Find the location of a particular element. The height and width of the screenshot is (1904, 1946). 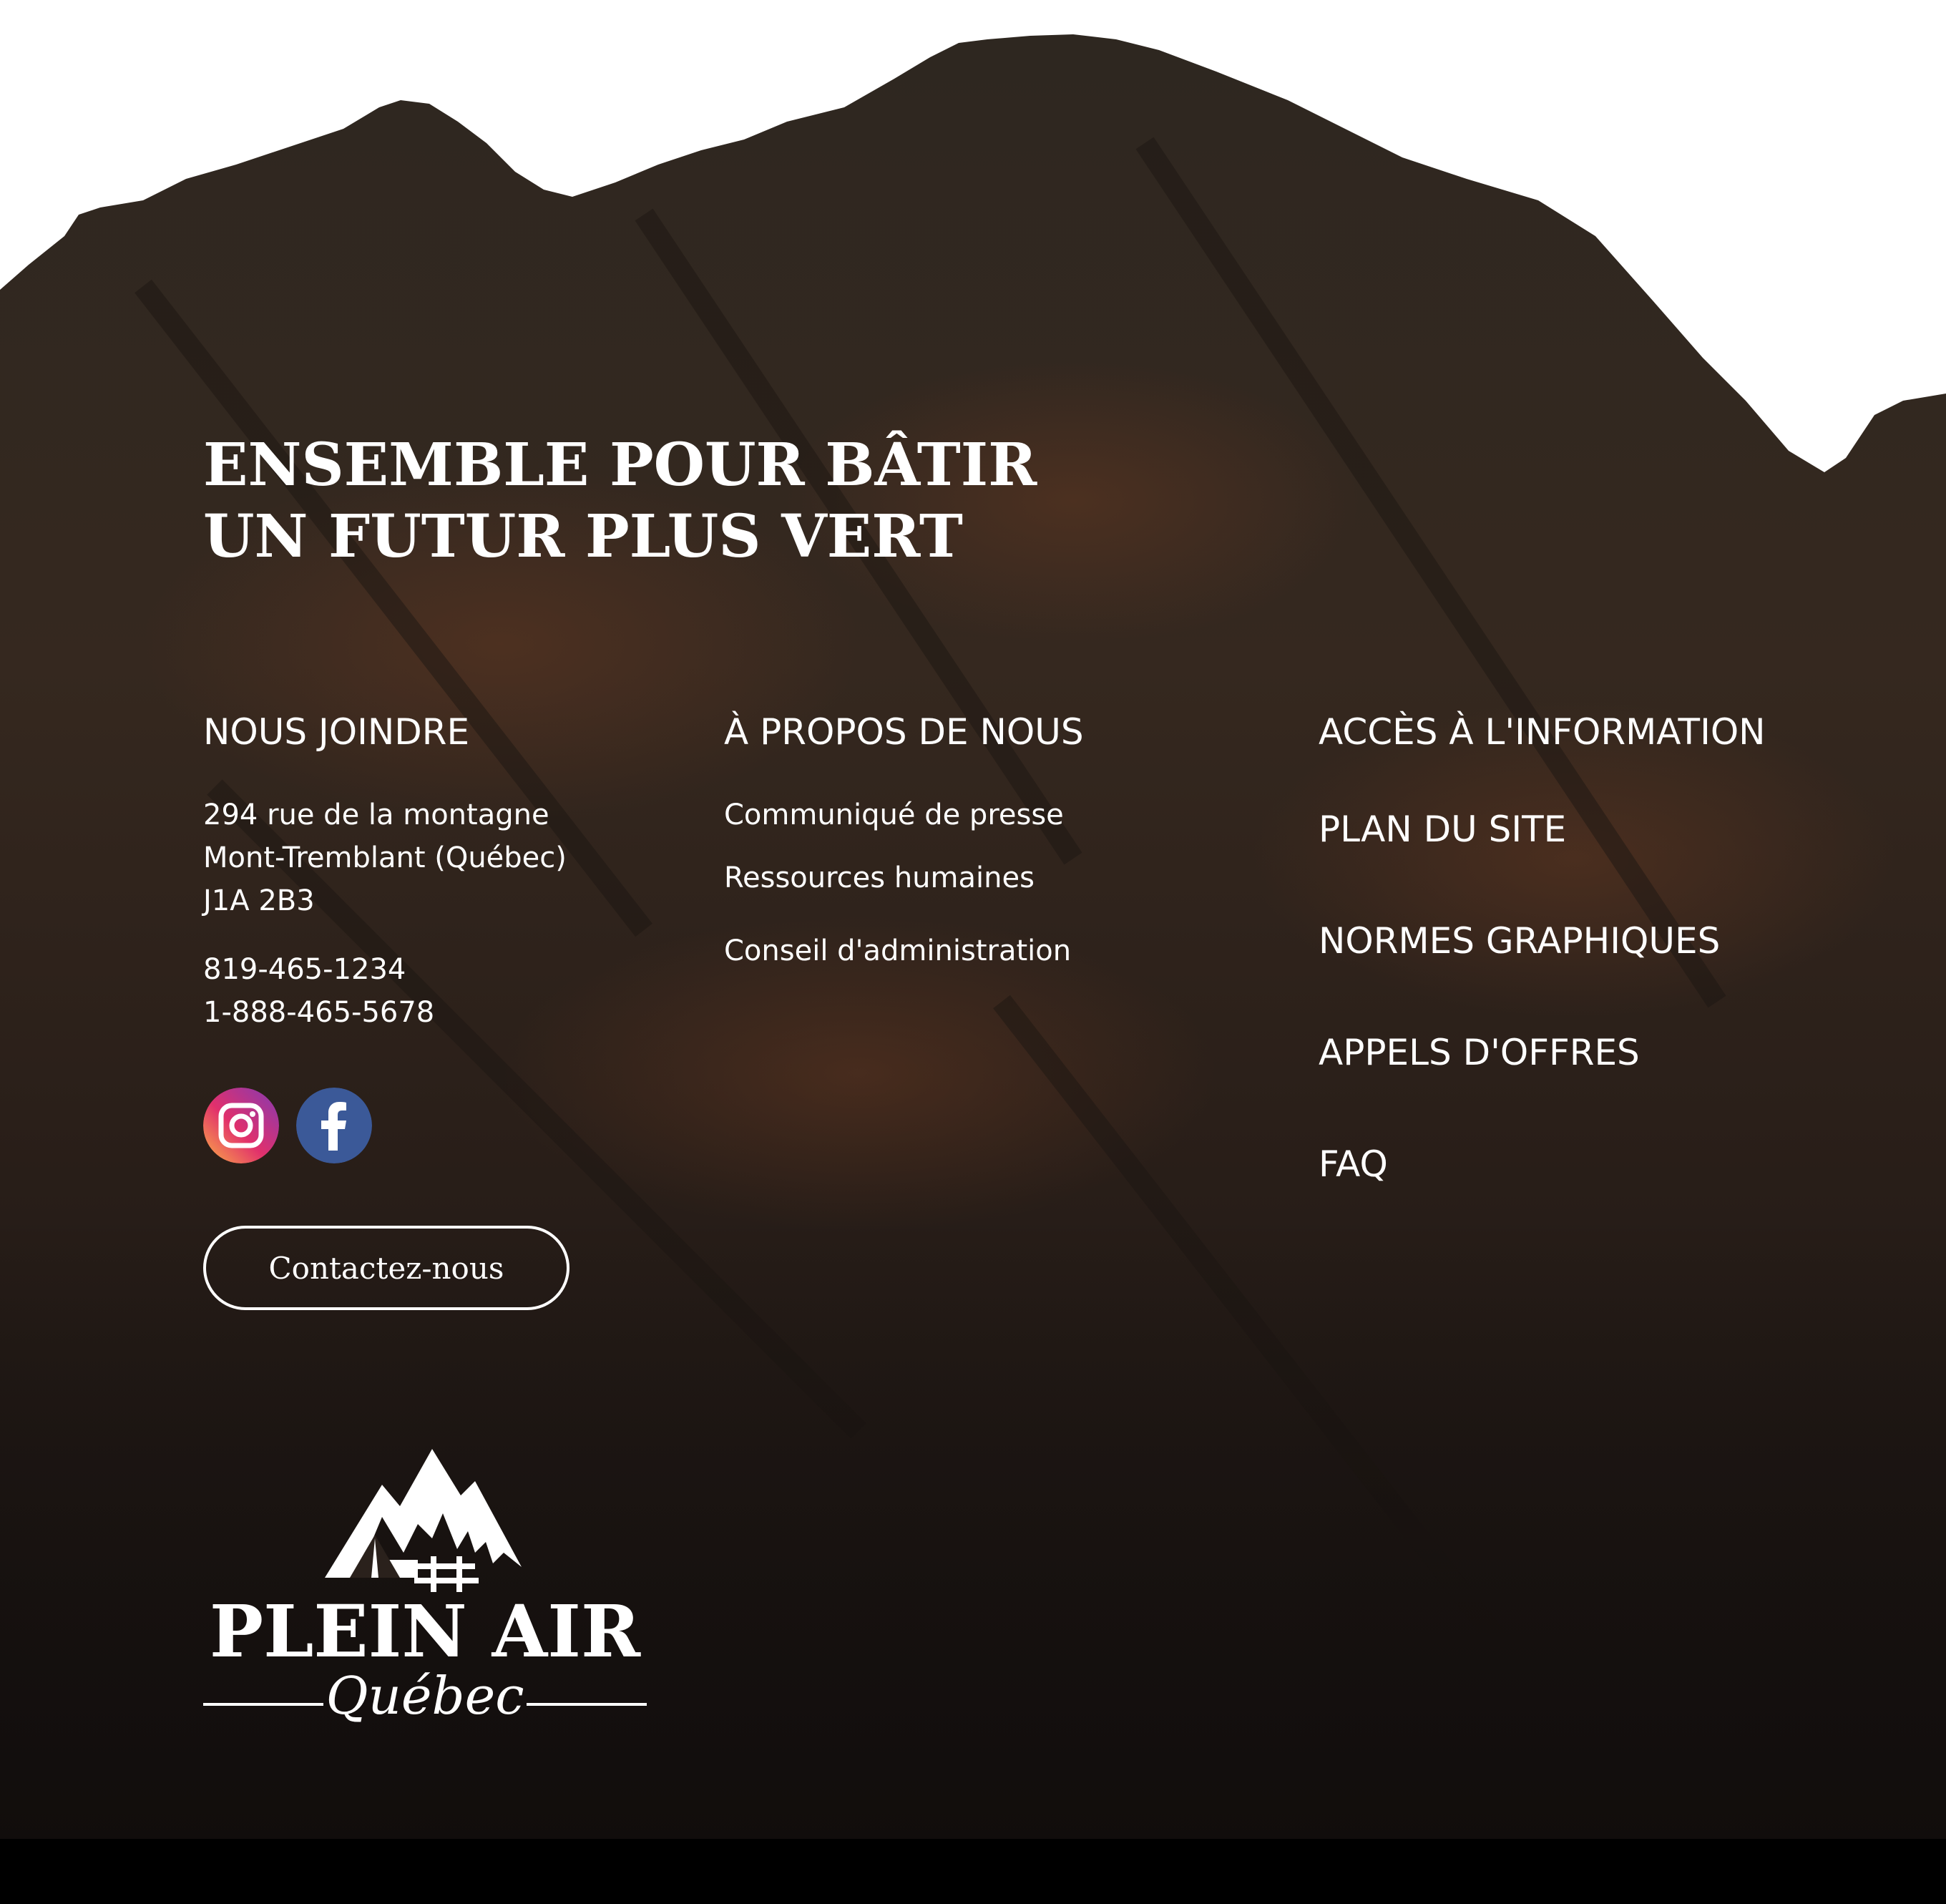

facebook-icon is located at coordinates (334, 1125).